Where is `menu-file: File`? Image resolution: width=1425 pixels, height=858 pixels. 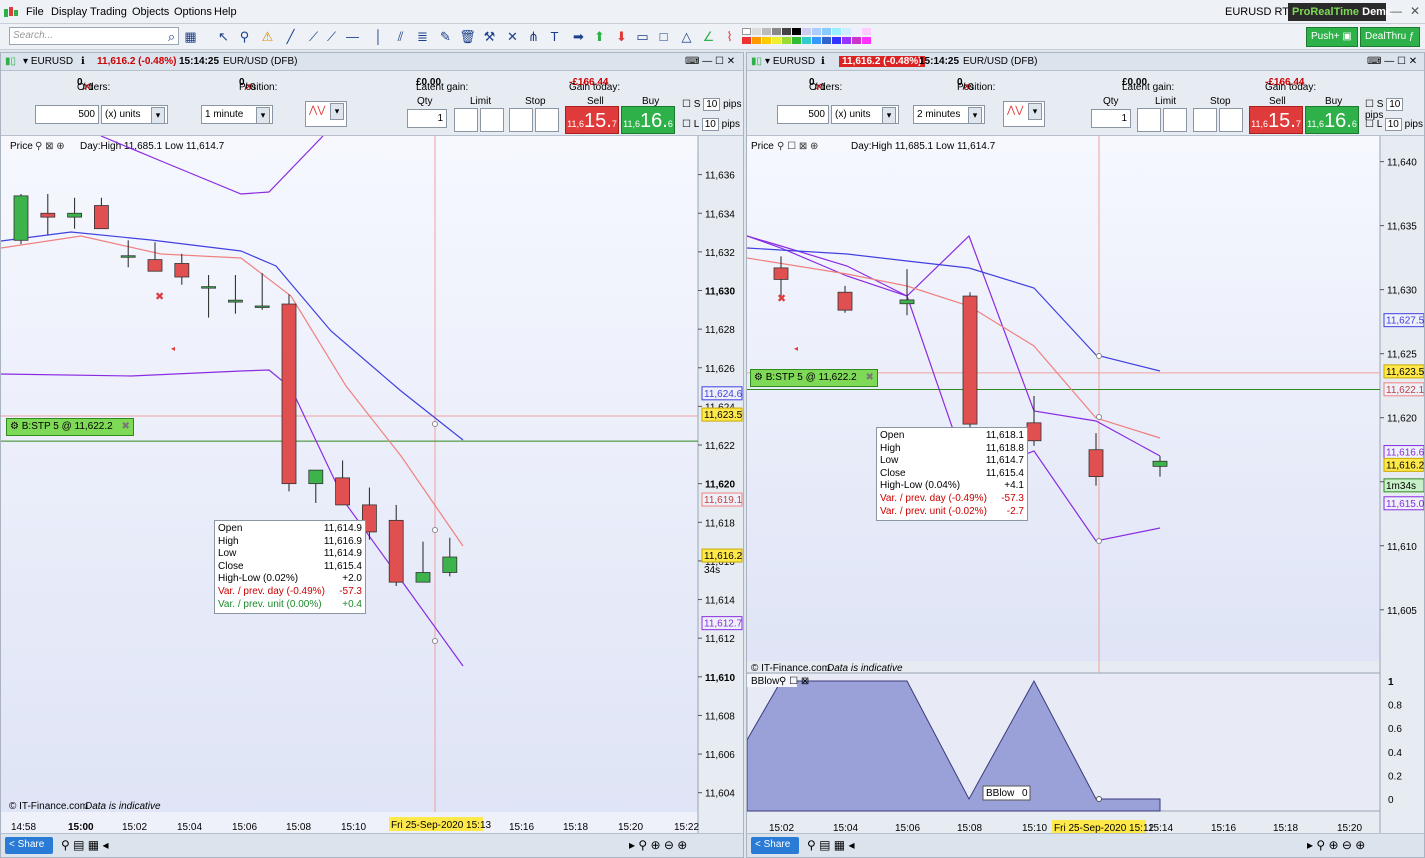
menu-file: File is located at coordinates (35, 12).